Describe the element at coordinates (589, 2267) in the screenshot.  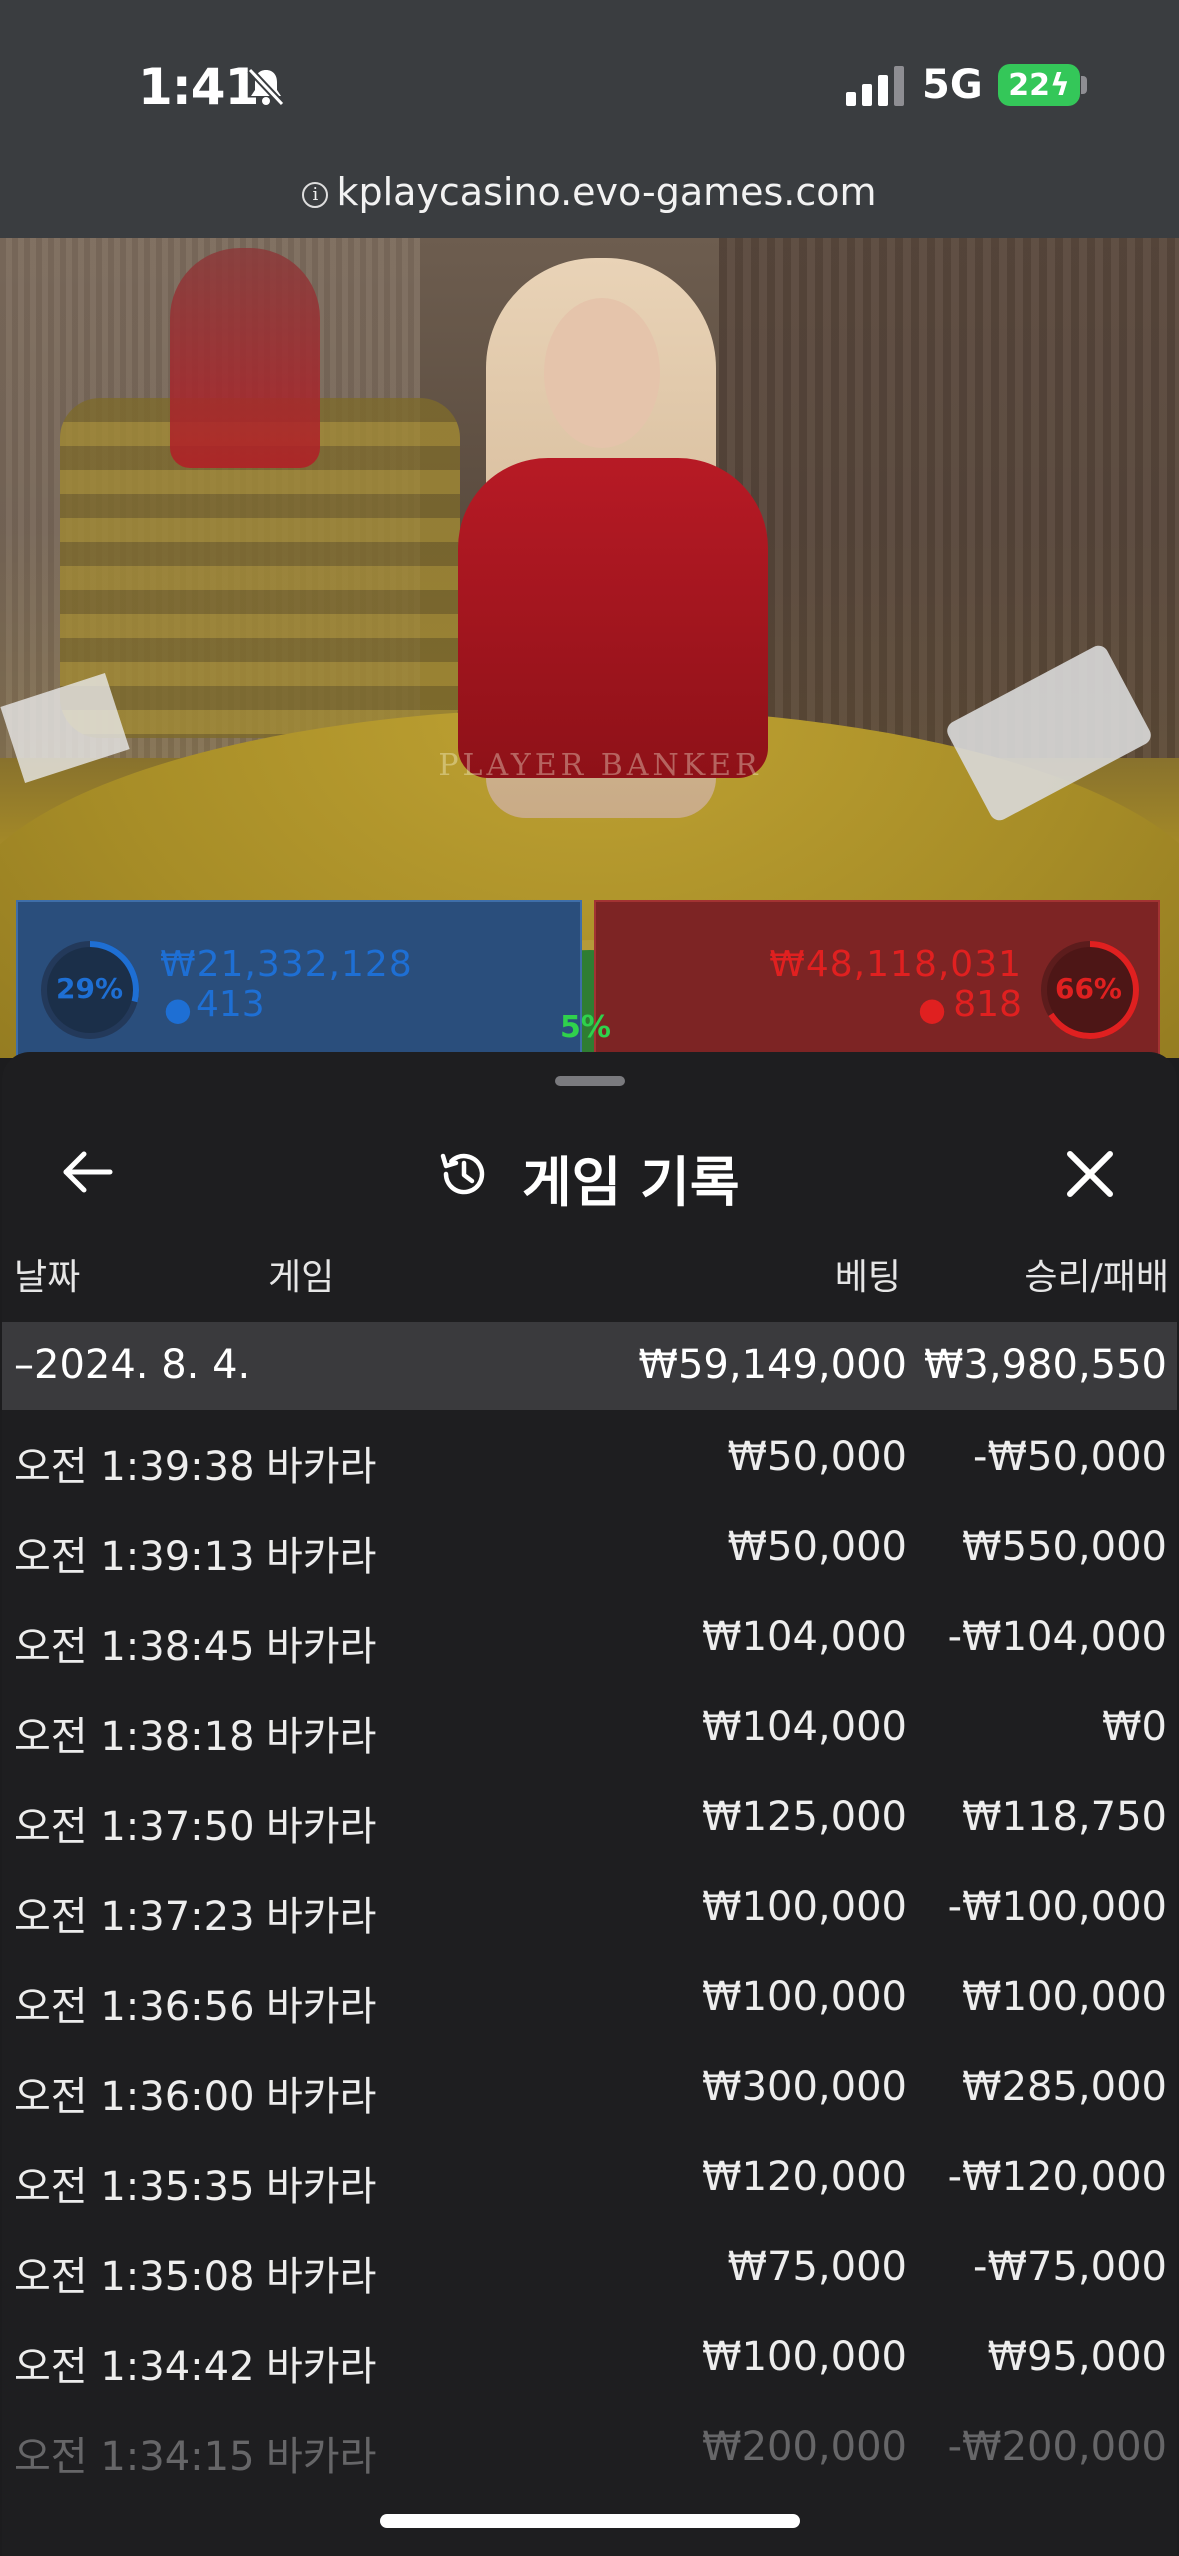
I see `table-row: 오전 1:35:08 바카라 ₩75,000 -₩75,000` at that location.